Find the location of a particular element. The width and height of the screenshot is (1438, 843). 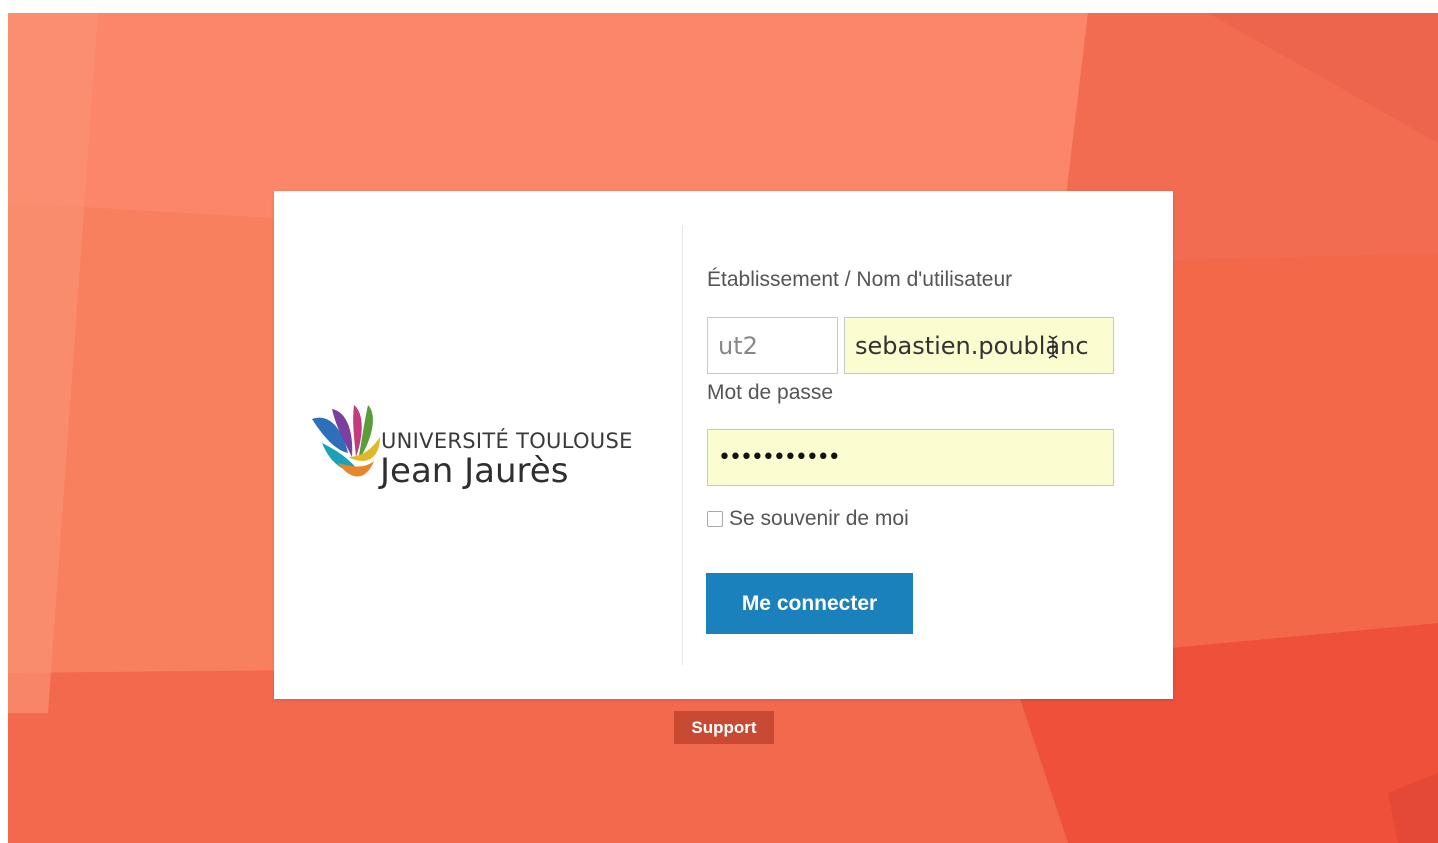

password-input: ••••••••••• is located at coordinates (910, 457).